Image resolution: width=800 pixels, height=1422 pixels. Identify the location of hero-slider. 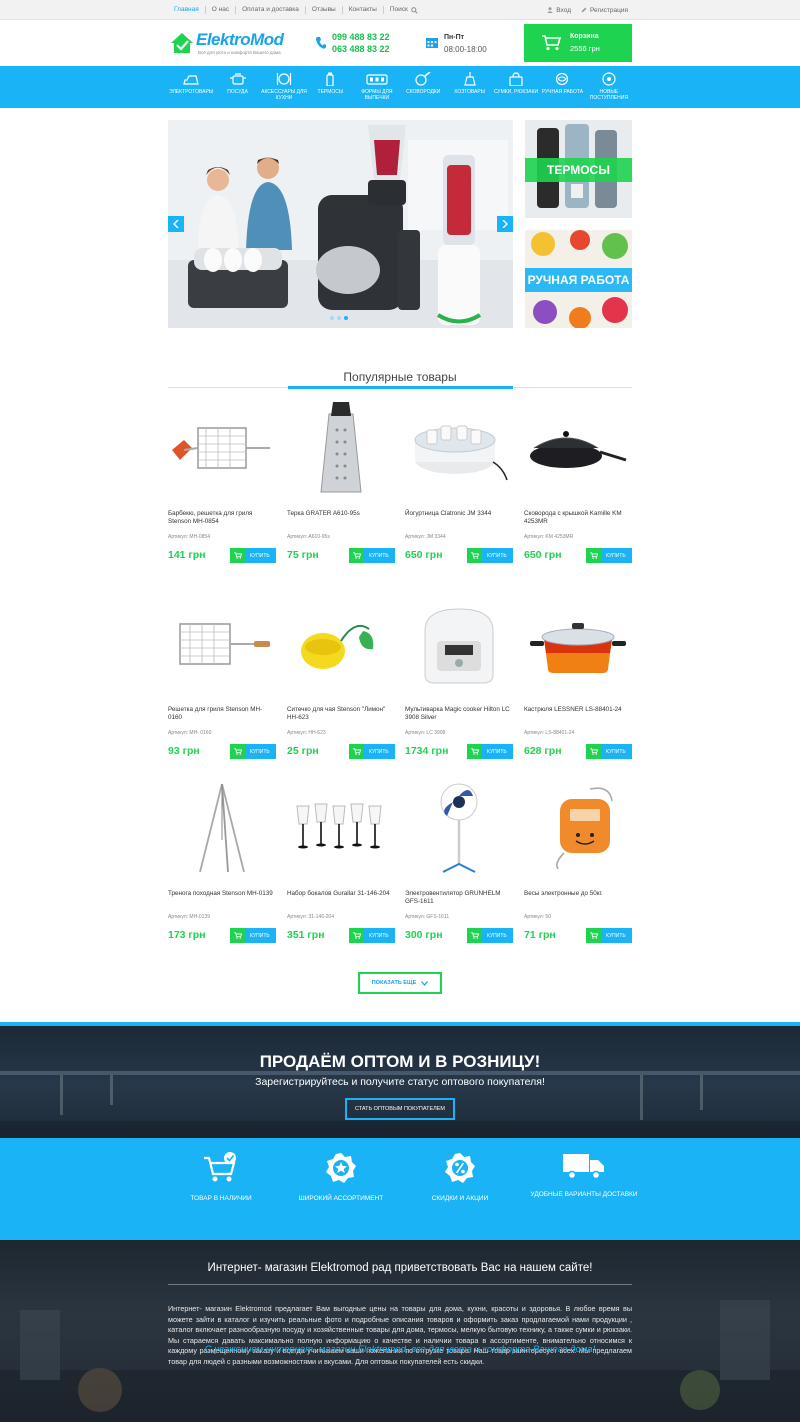
(340, 224).